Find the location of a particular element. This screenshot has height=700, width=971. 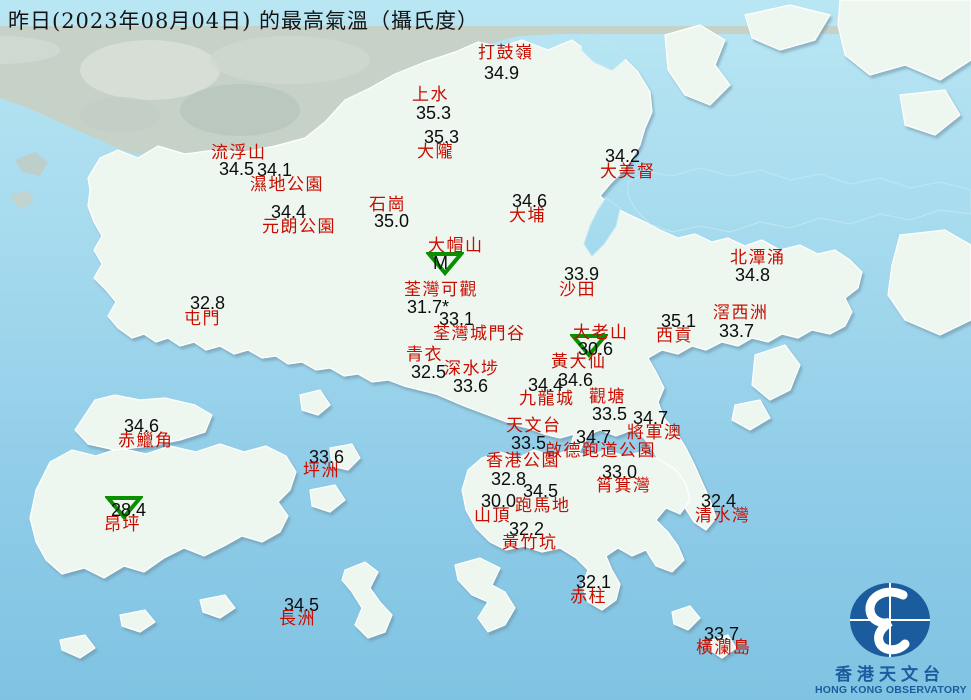

station-value: 33.7 is located at coordinates (737, 331).